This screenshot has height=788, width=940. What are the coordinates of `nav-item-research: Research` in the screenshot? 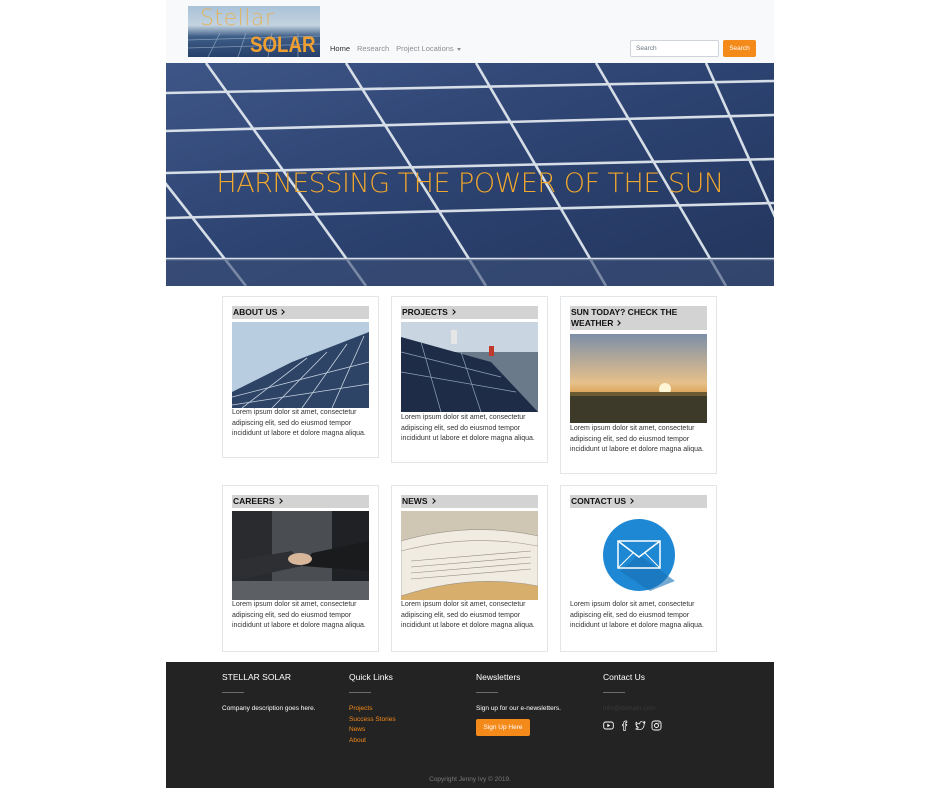 It's located at (373, 48).